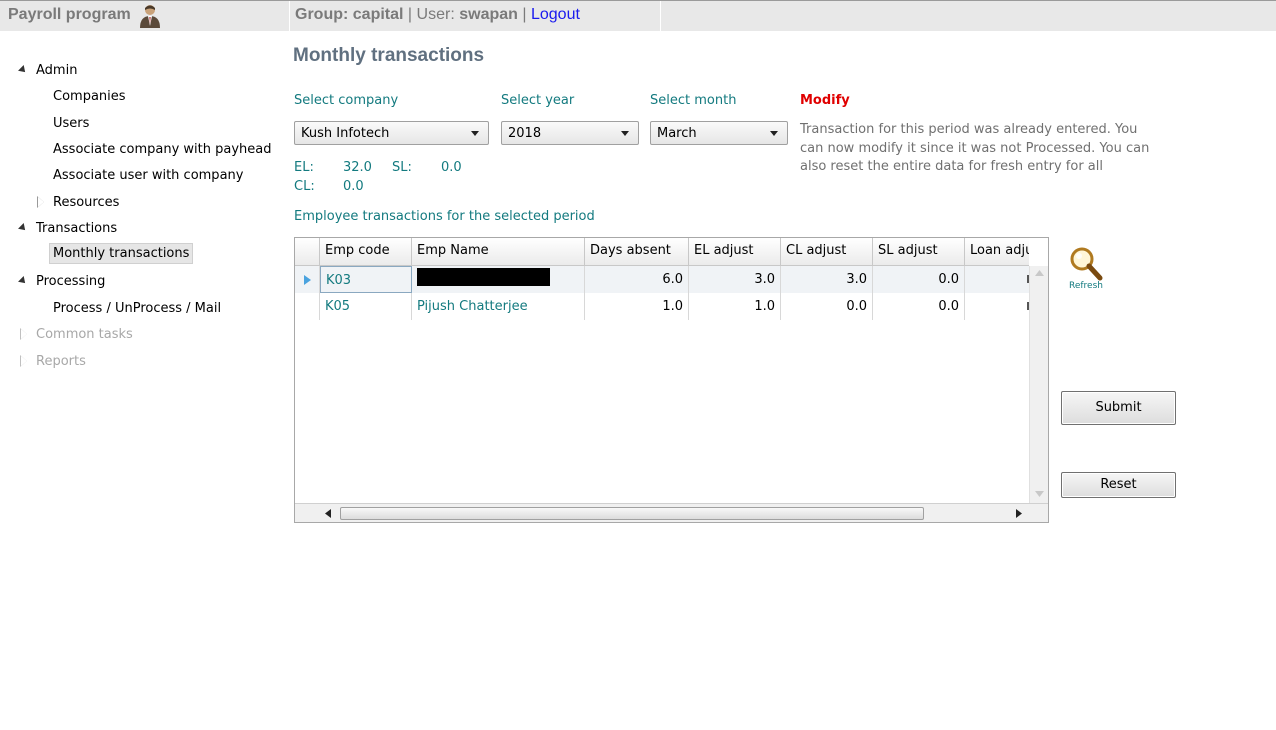 This screenshot has width=1276, height=730. I want to click on grid-cell: K05, so click(366, 306).